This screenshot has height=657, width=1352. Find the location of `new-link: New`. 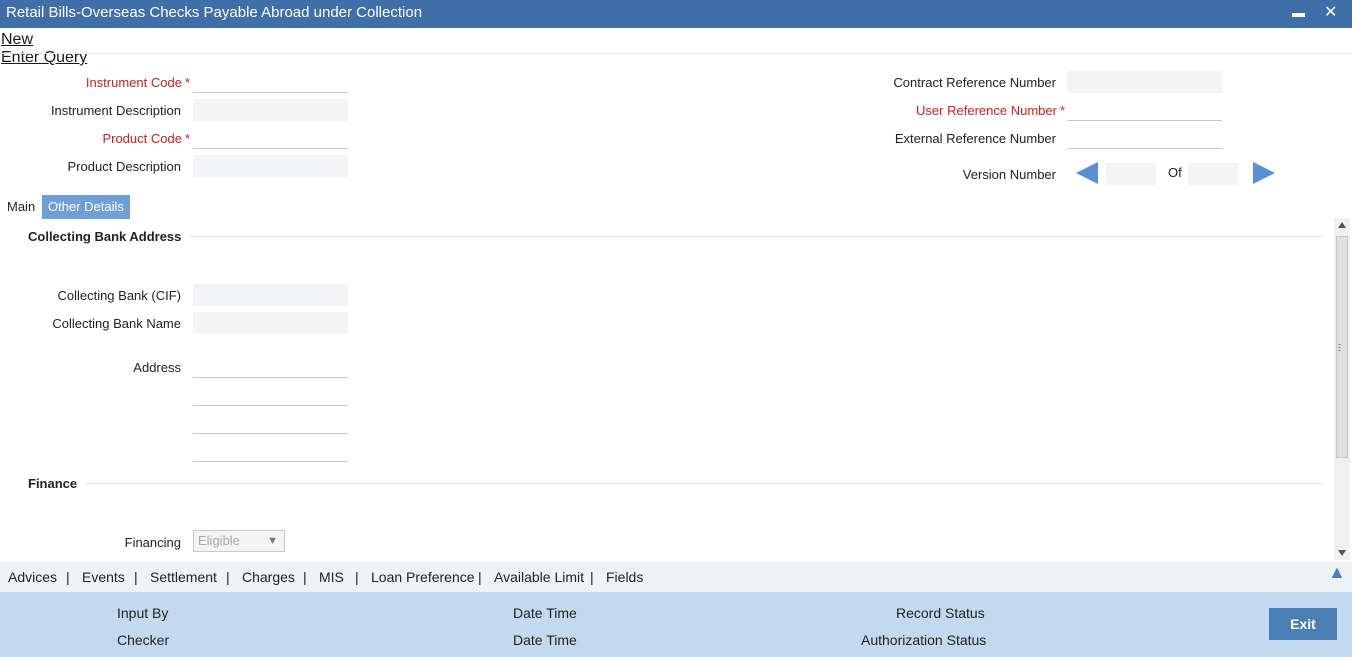

new-link: New is located at coordinates (17, 40).